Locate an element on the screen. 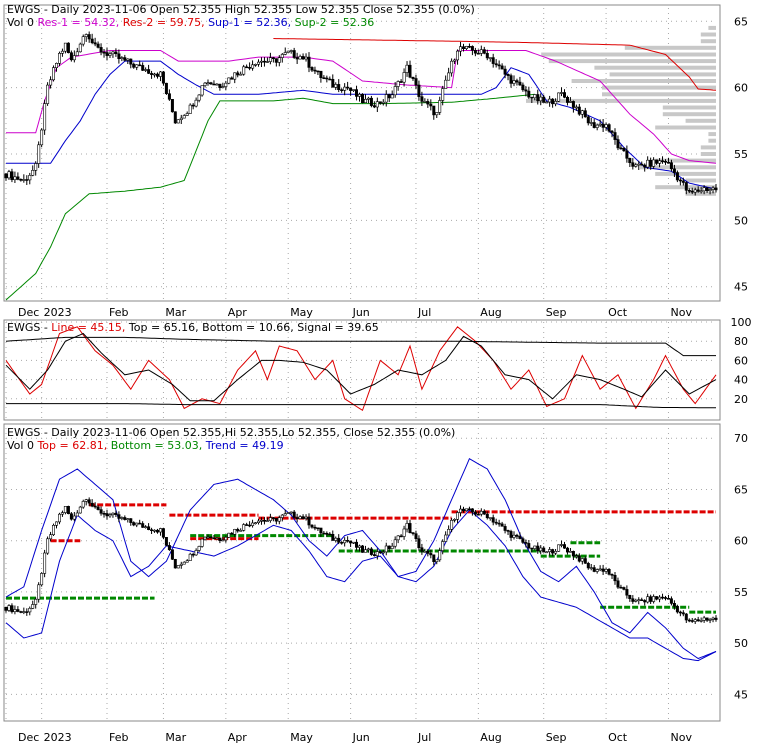 Image resolution: width=780 pixels, height=749 pixels. y-tick-label: 70 is located at coordinates (741, 438).